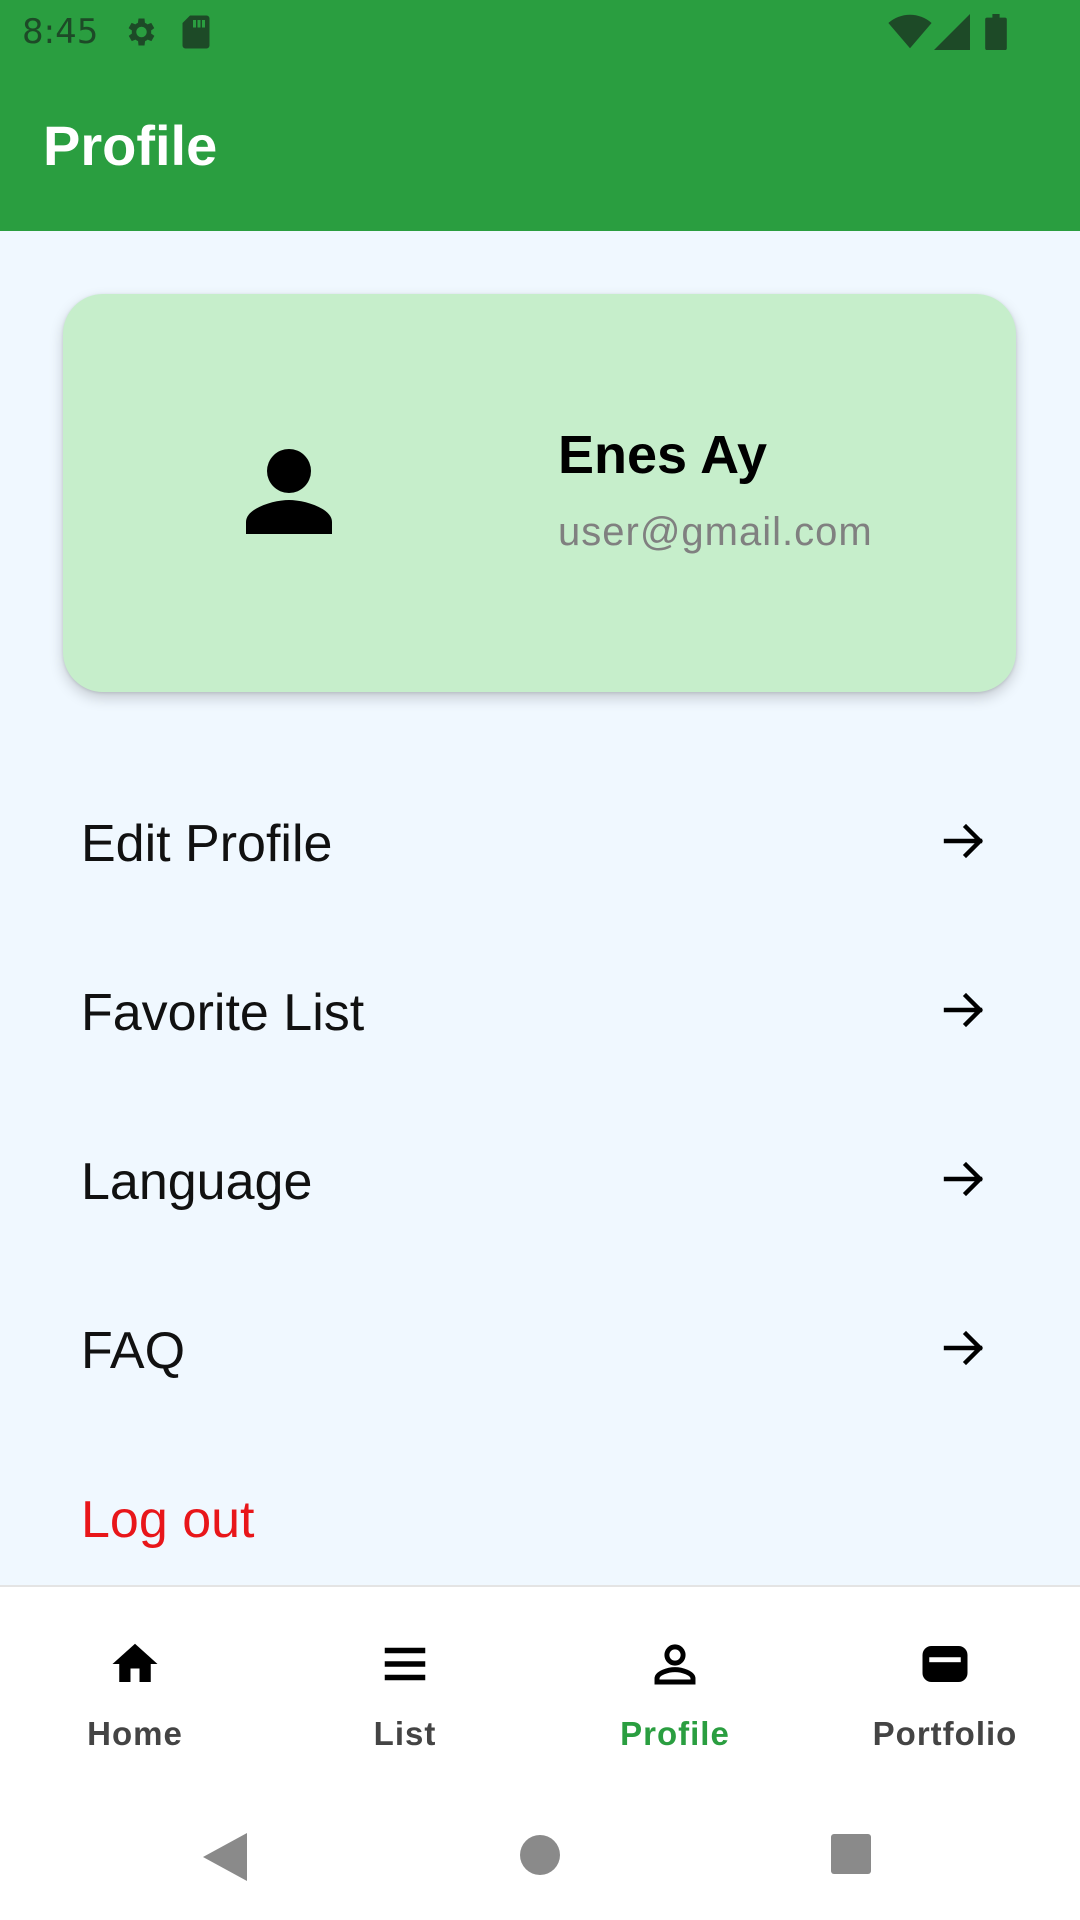 Image resolution: width=1080 pixels, height=1920 pixels. What do you see at coordinates (289, 493) in the screenshot?
I see `person-icon` at bounding box center [289, 493].